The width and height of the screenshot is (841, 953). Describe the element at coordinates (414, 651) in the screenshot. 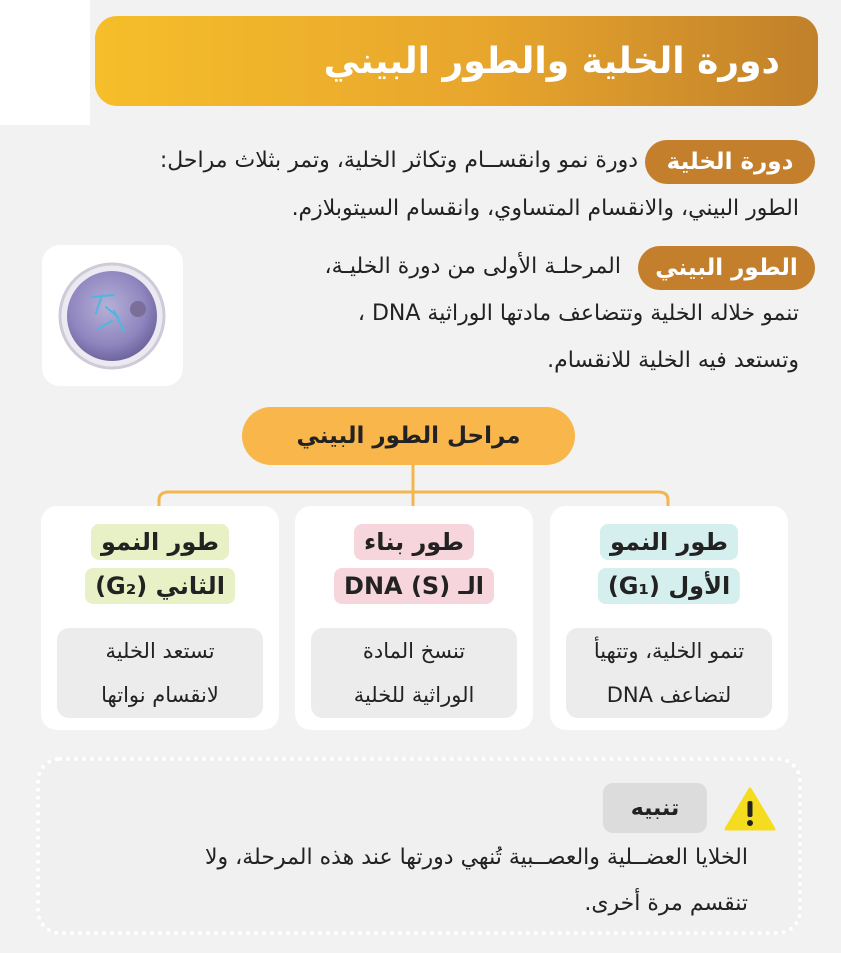

I see `phase-s-desc-line1: تنسخ المادة` at that location.